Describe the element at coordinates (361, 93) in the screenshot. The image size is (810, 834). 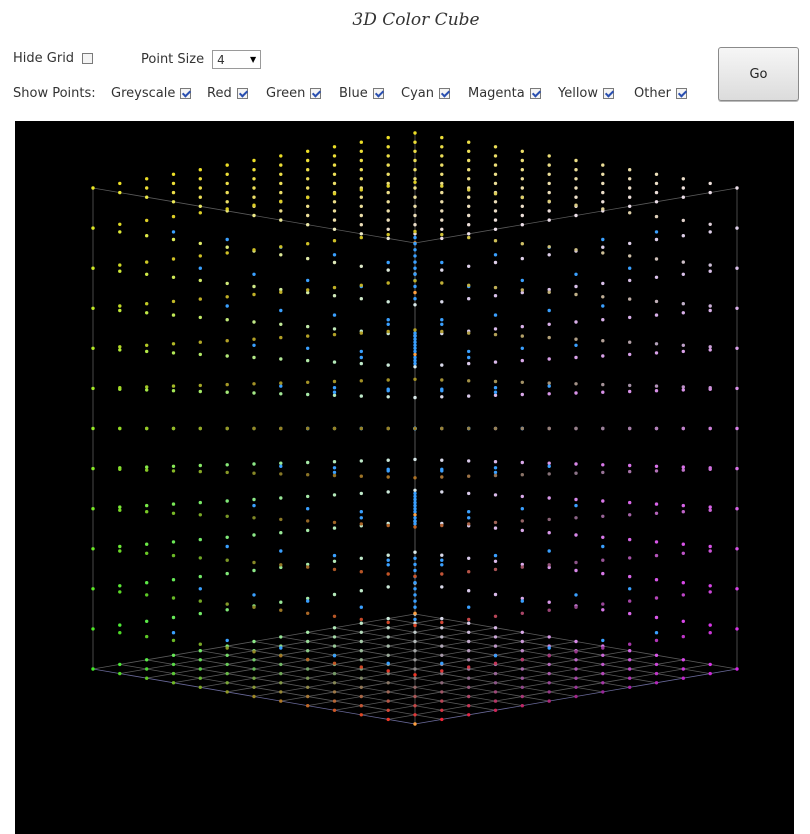
I see `show-blue: Blue` at that location.